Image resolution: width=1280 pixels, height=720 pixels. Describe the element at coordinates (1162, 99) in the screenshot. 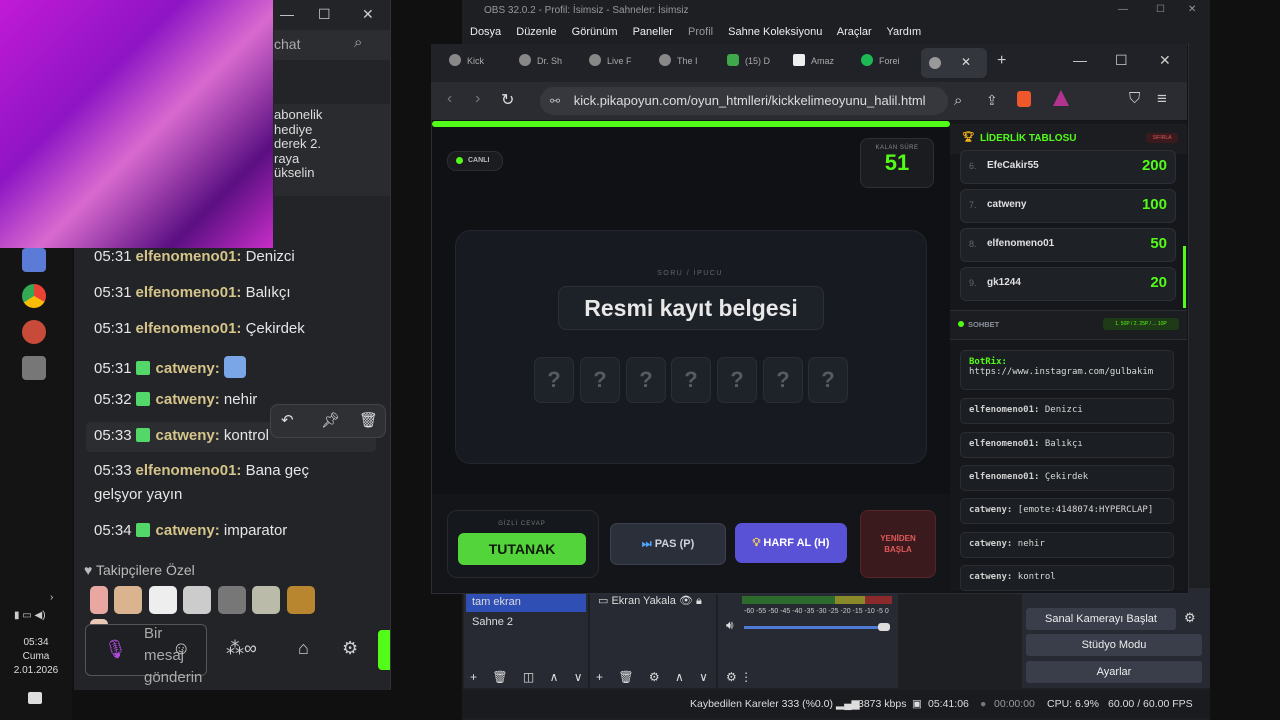

I see `menu-icon: ≡` at that location.